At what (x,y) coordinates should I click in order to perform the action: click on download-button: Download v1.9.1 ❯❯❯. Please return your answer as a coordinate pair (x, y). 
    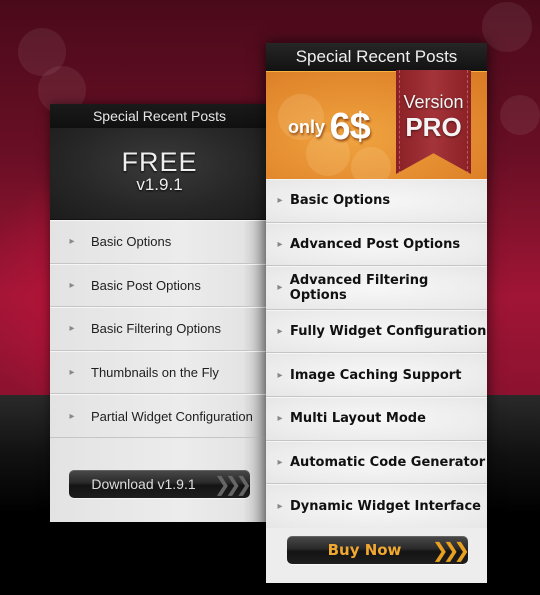
    Looking at the image, I should click on (160, 483).